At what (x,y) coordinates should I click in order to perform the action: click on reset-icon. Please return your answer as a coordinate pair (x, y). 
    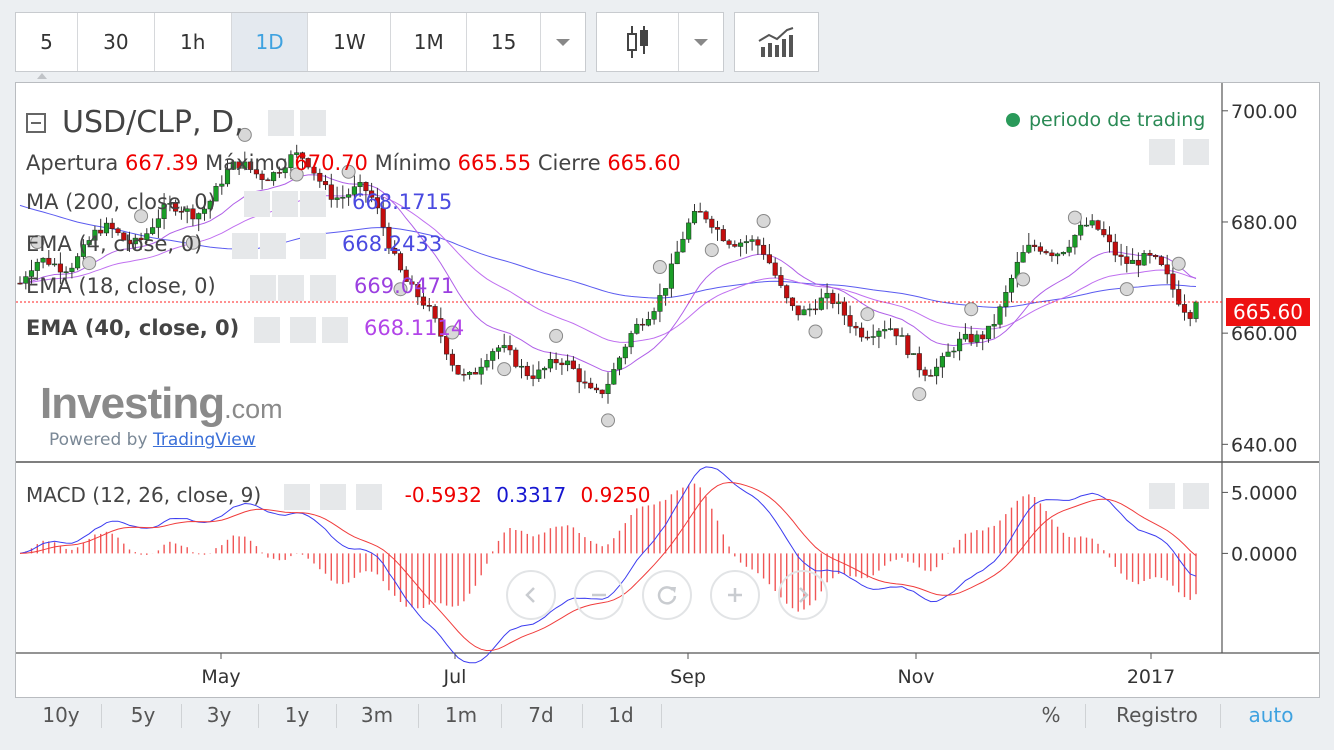
    Looking at the image, I should click on (667, 595).